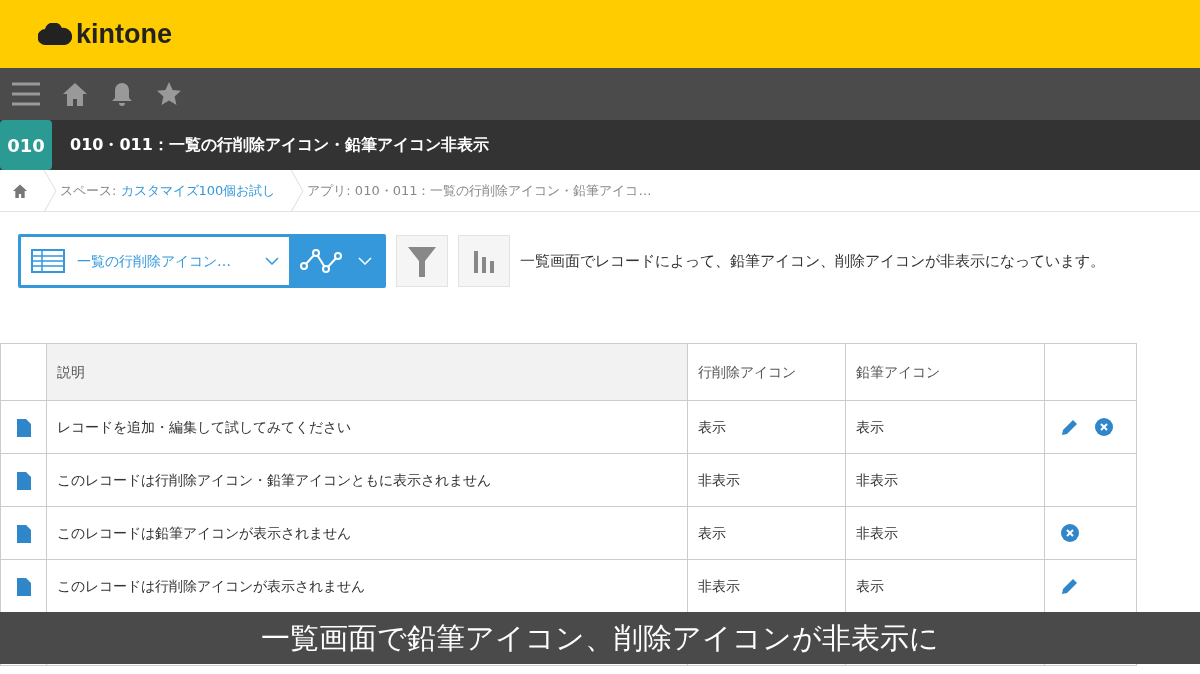 The image size is (1200, 674). I want to click on filter-icon, so click(422, 261).